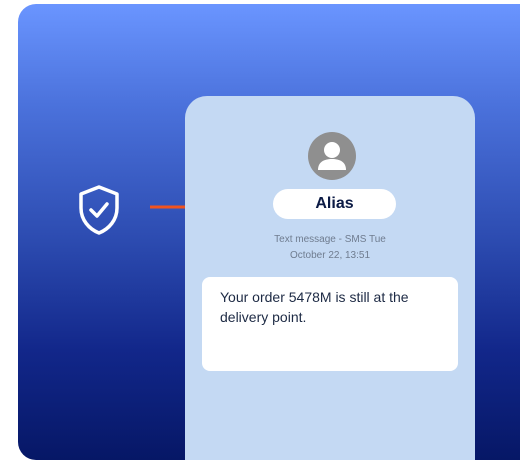 The height and width of the screenshot is (460, 520). I want to click on sender-name-label: Alias, so click(334, 203).